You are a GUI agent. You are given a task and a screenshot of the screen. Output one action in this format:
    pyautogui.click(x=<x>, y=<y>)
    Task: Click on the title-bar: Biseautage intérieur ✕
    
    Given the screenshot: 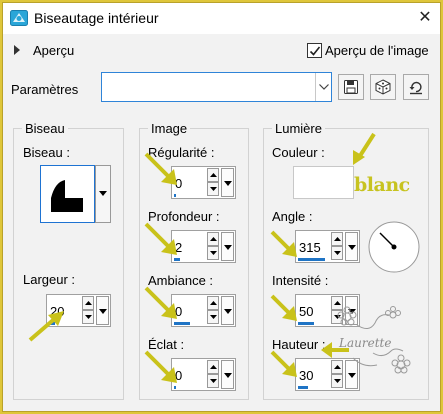 What is the action you would take?
    pyautogui.click(x=221, y=18)
    